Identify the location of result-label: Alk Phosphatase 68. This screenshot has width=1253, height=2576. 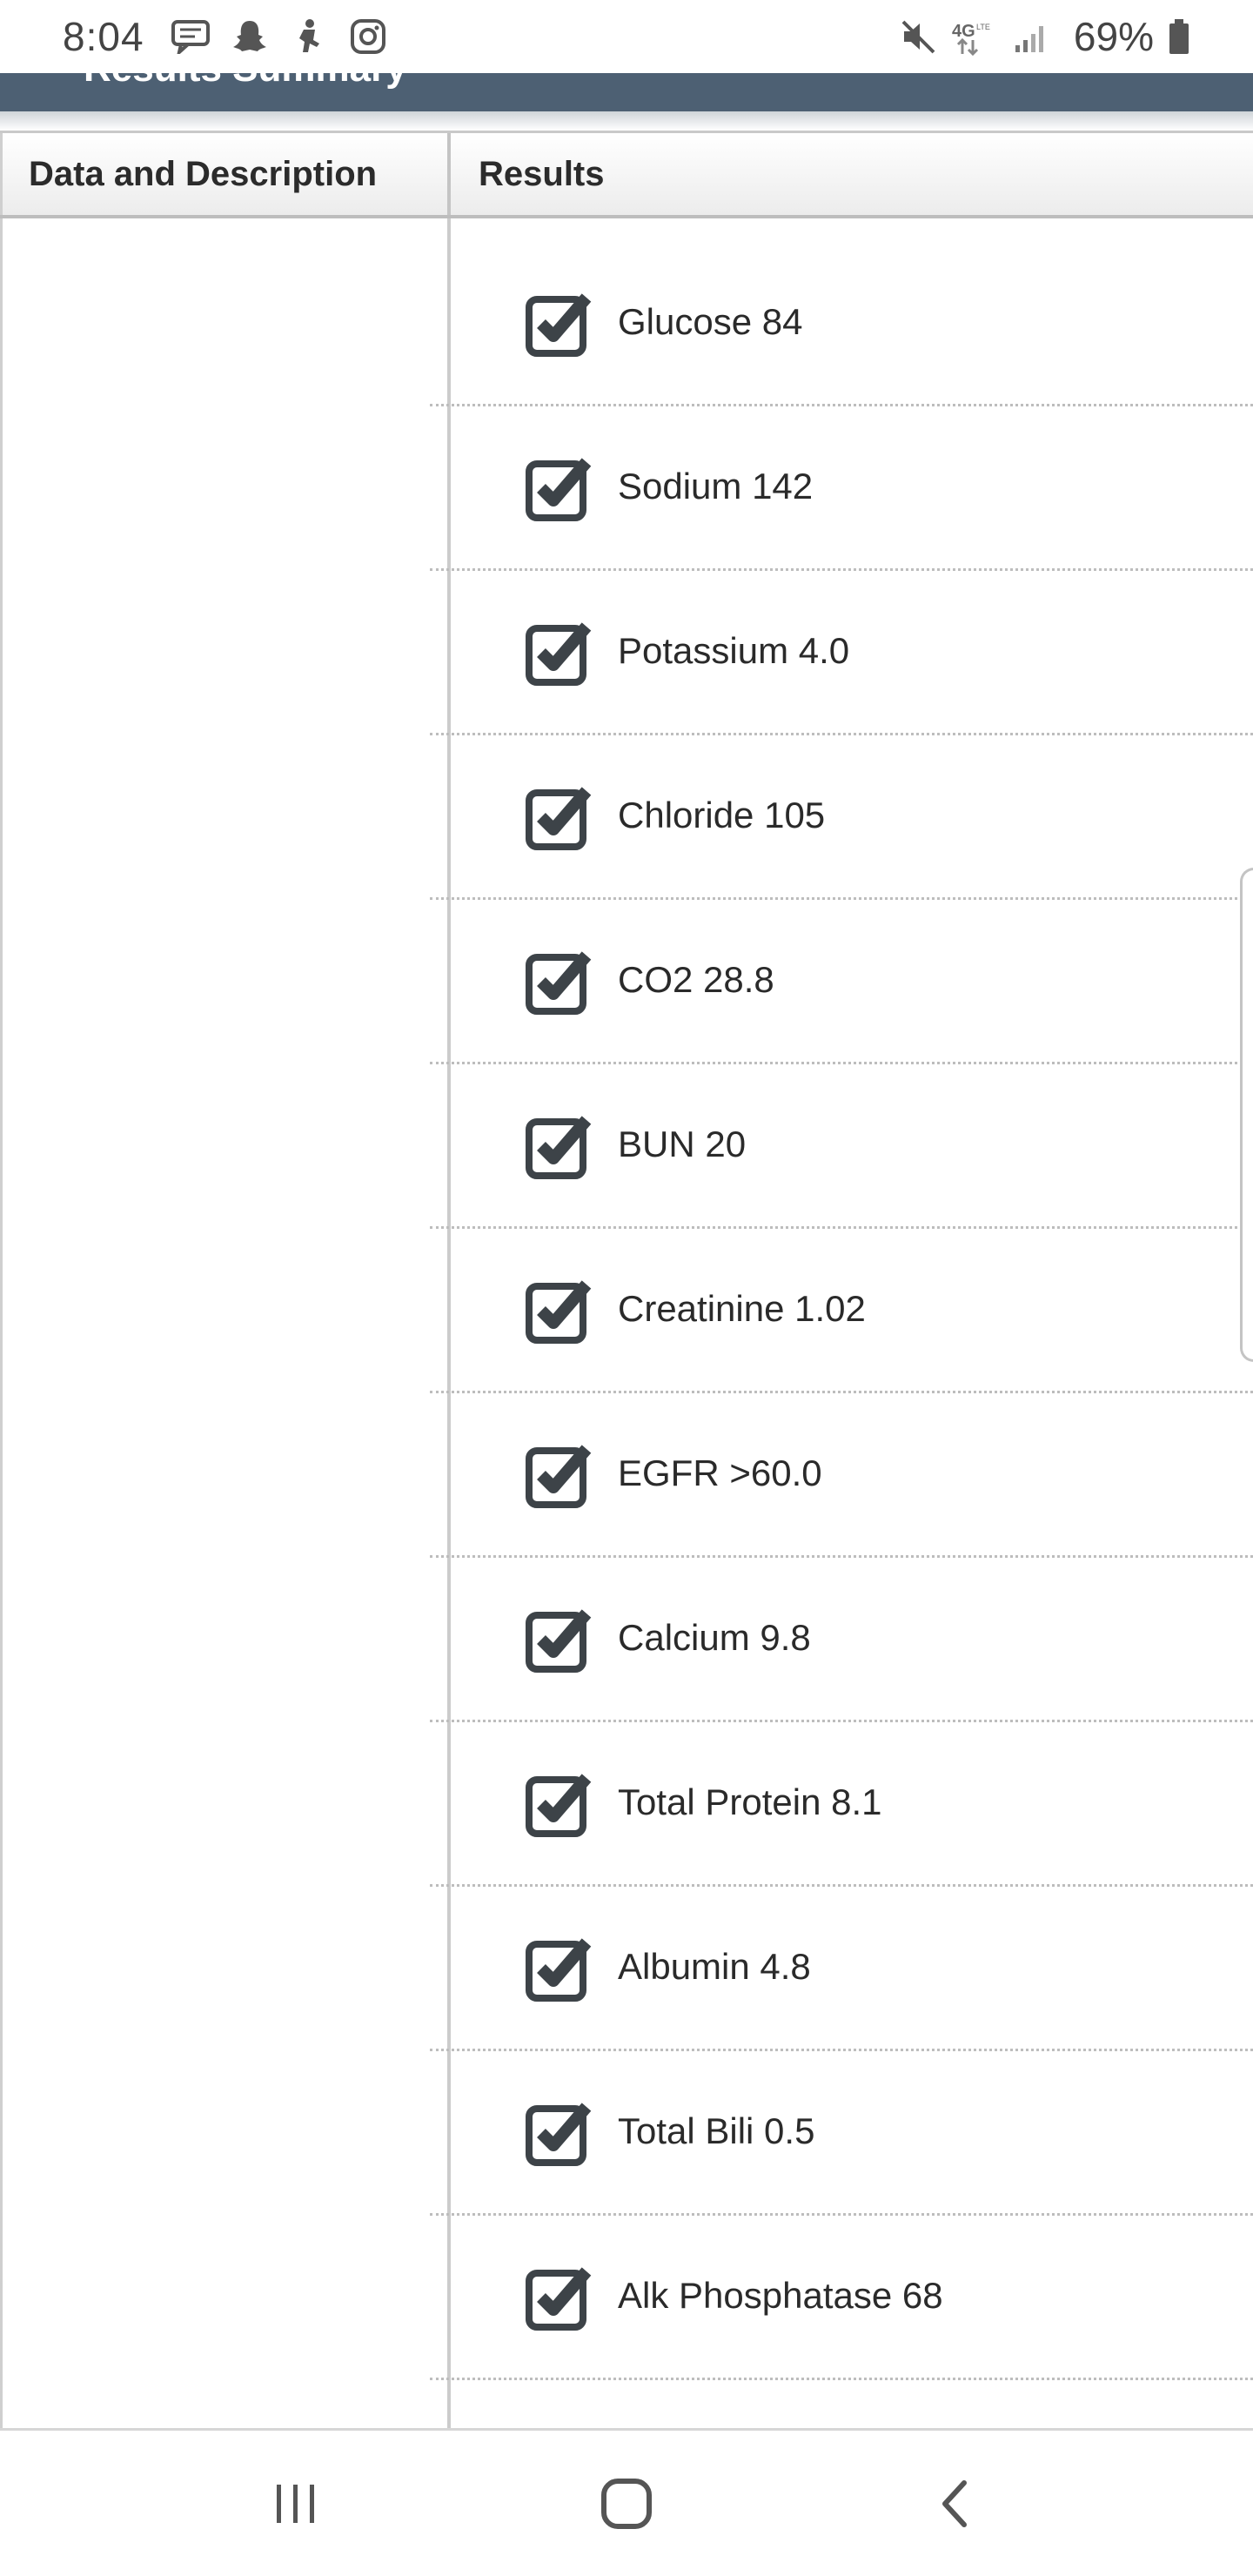
(780, 2295).